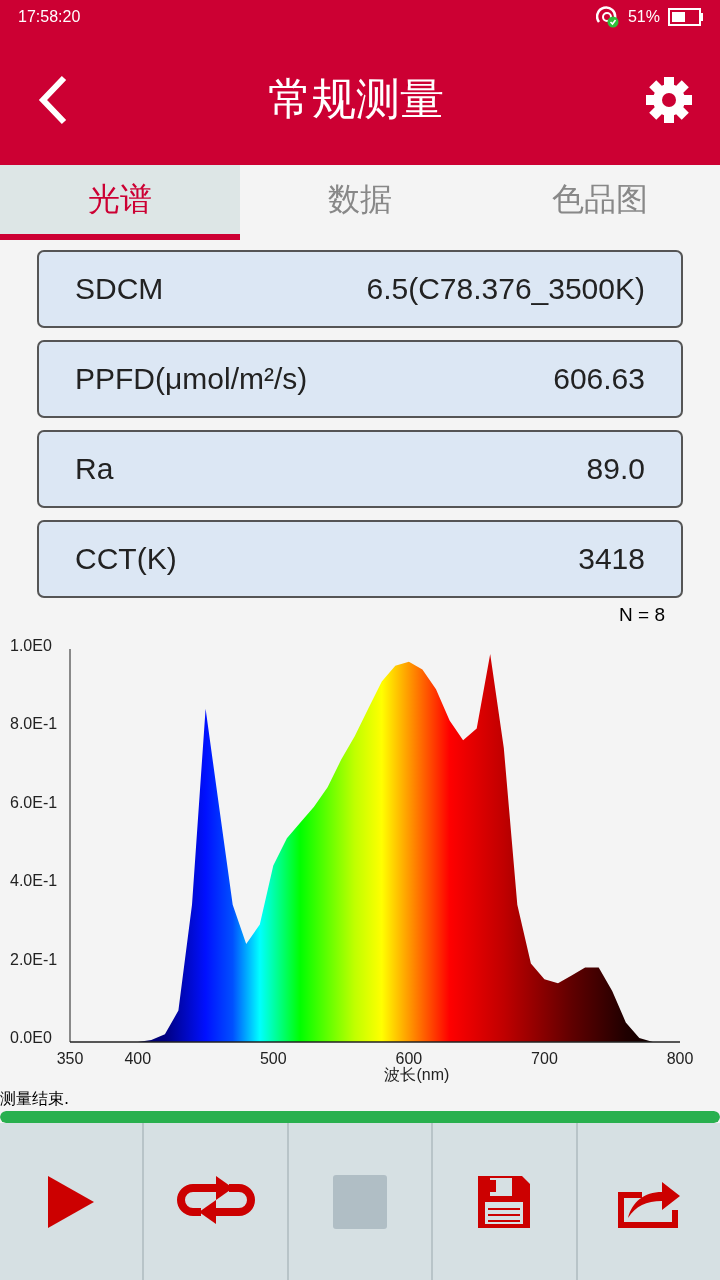 The image size is (720, 1280). Describe the element at coordinates (53, 99) in the screenshot. I see `back-icon` at that location.